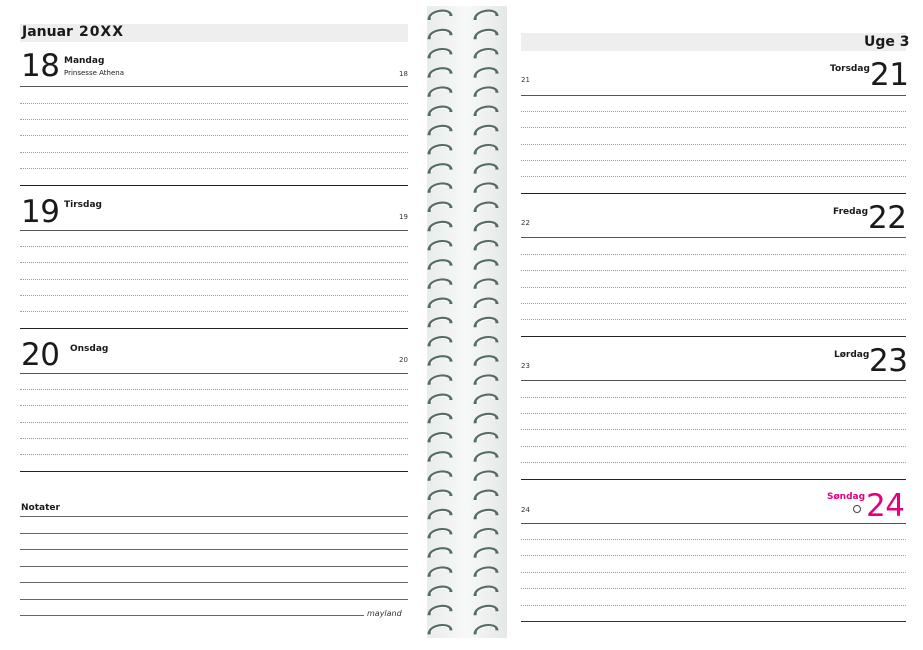 This screenshot has height=650, width=923. Describe the element at coordinates (846, 497) in the screenshot. I see `day-name-sunday: Søndag` at that location.